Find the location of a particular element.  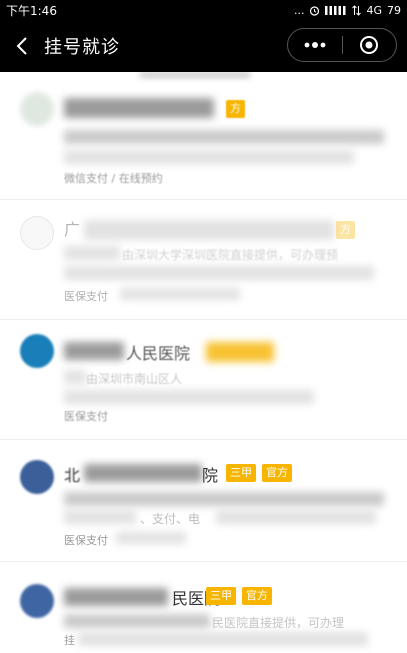

signal-icon is located at coordinates (335, 10).